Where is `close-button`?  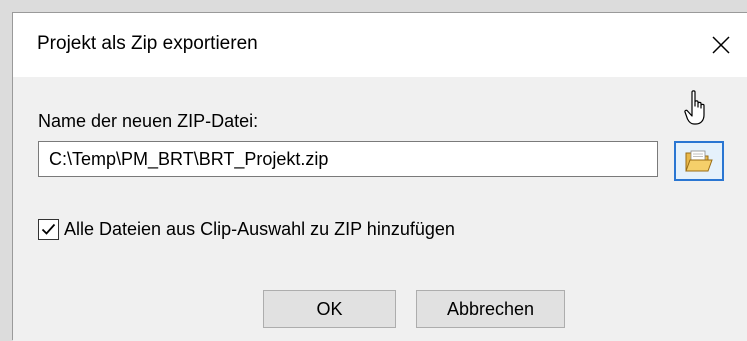 close-button is located at coordinates (721, 45).